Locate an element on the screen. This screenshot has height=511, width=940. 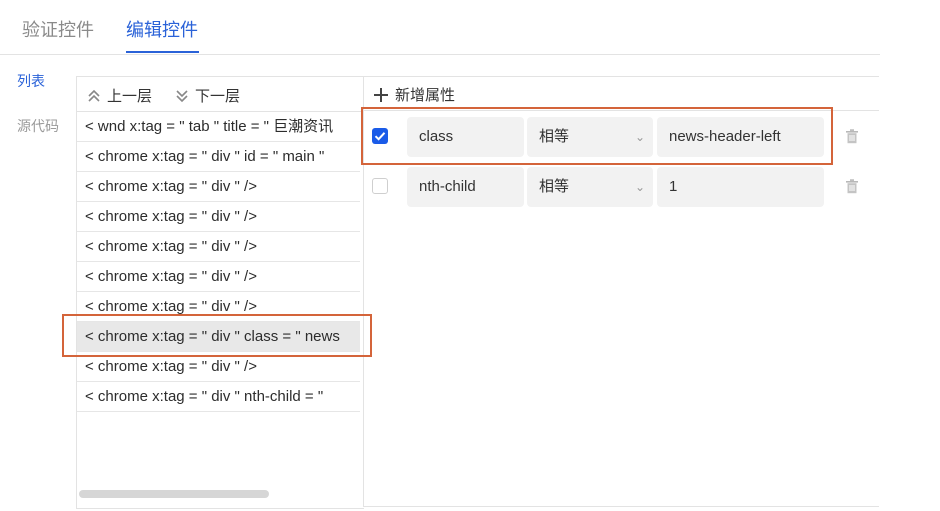
up-level-label: 上一层 is located at coordinates (130, 96).